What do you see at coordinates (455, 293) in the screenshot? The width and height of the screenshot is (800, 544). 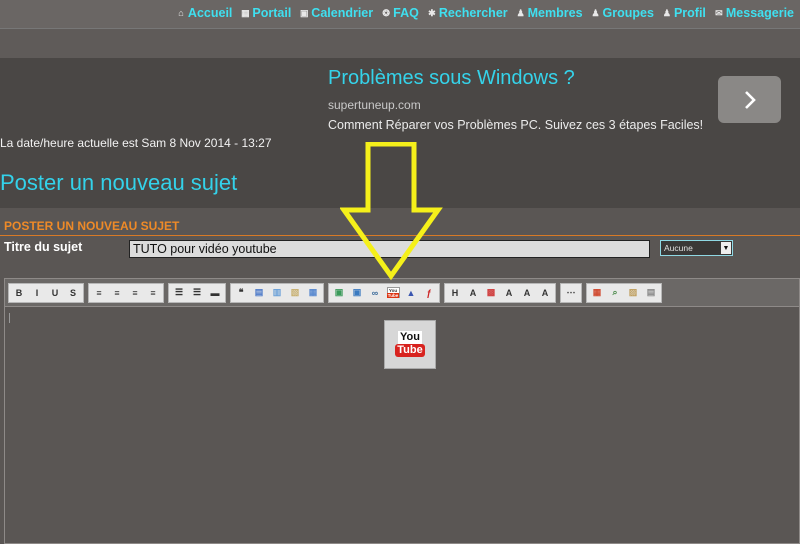 I see `heading-icon: H` at bounding box center [455, 293].